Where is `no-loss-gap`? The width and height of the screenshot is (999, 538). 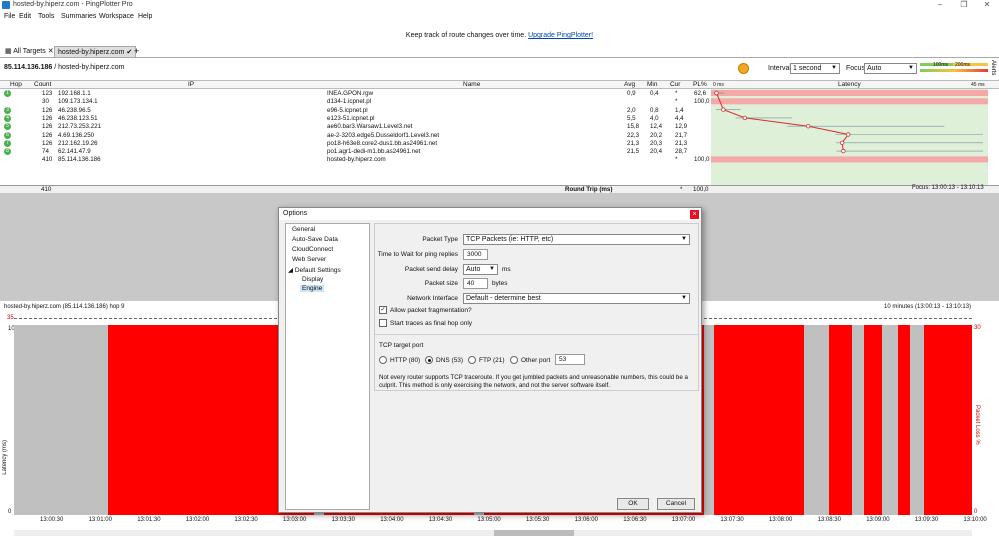
no-loss-gap is located at coordinates (917, 420).